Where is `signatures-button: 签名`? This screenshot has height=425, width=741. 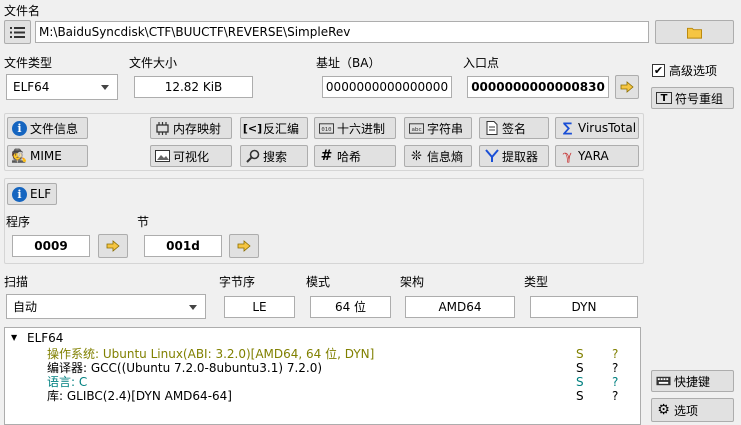 signatures-button: 签名 is located at coordinates (514, 128).